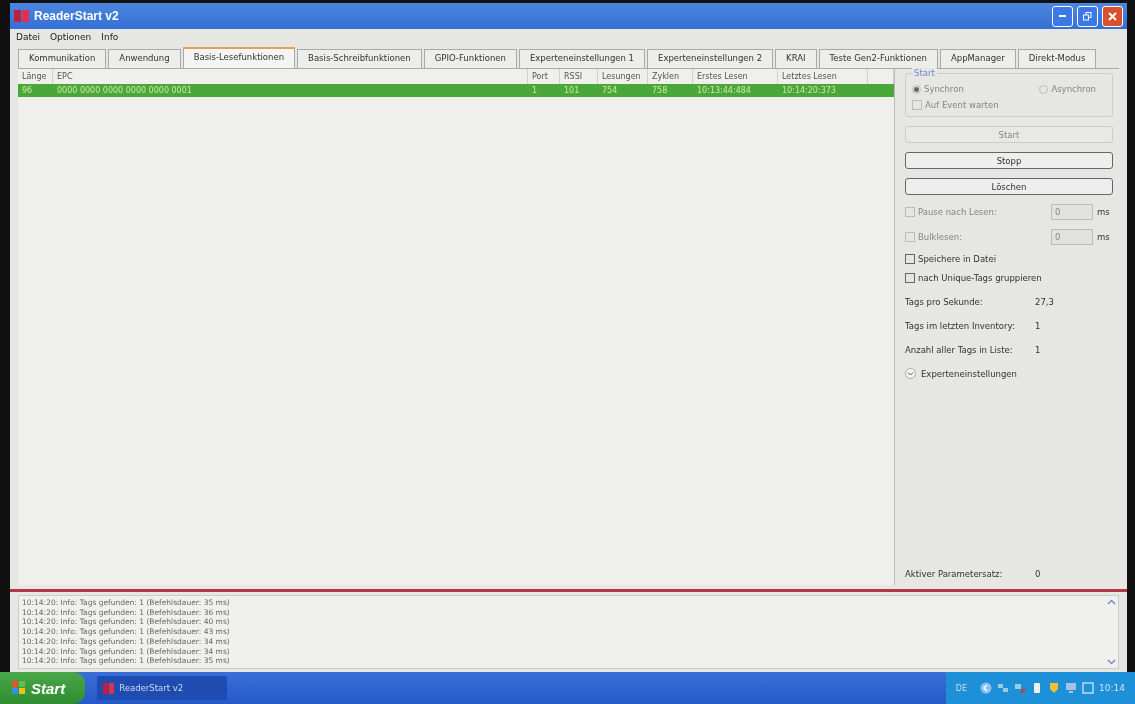 Image resolution: width=1135 pixels, height=704 pixels. Describe the element at coordinates (944, 302) in the screenshot. I see `stat-label: Tags pro Sekunde:` at that location.